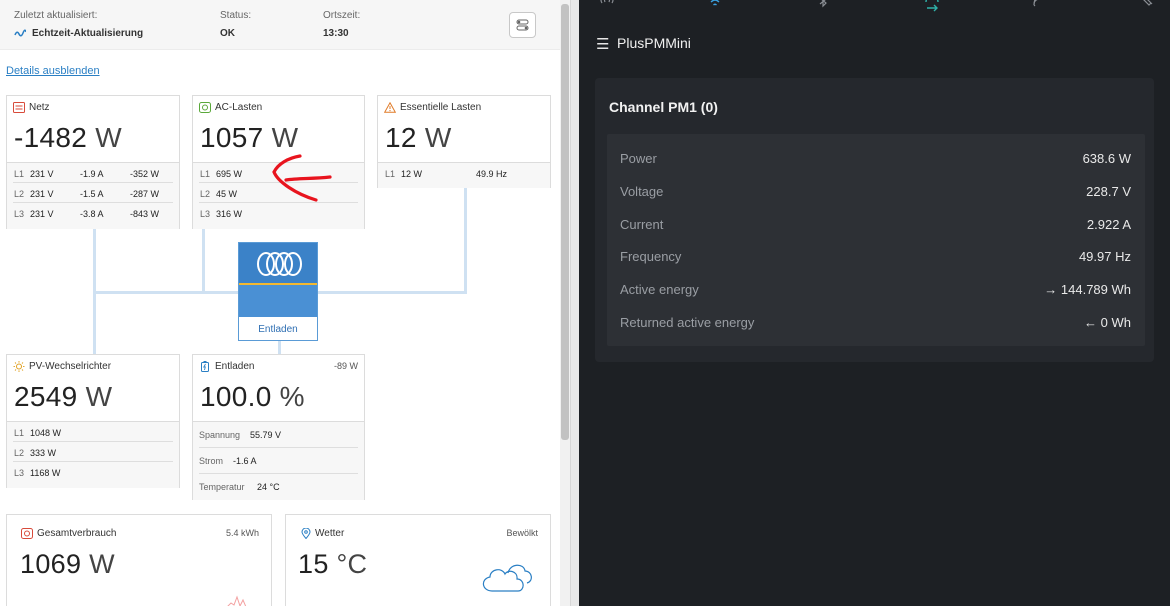 This screenshot has height=606, width=1170. Describe the element at coordinates (659, 289) in the screenshot. I see `measurement-label: Active energy` at that location.